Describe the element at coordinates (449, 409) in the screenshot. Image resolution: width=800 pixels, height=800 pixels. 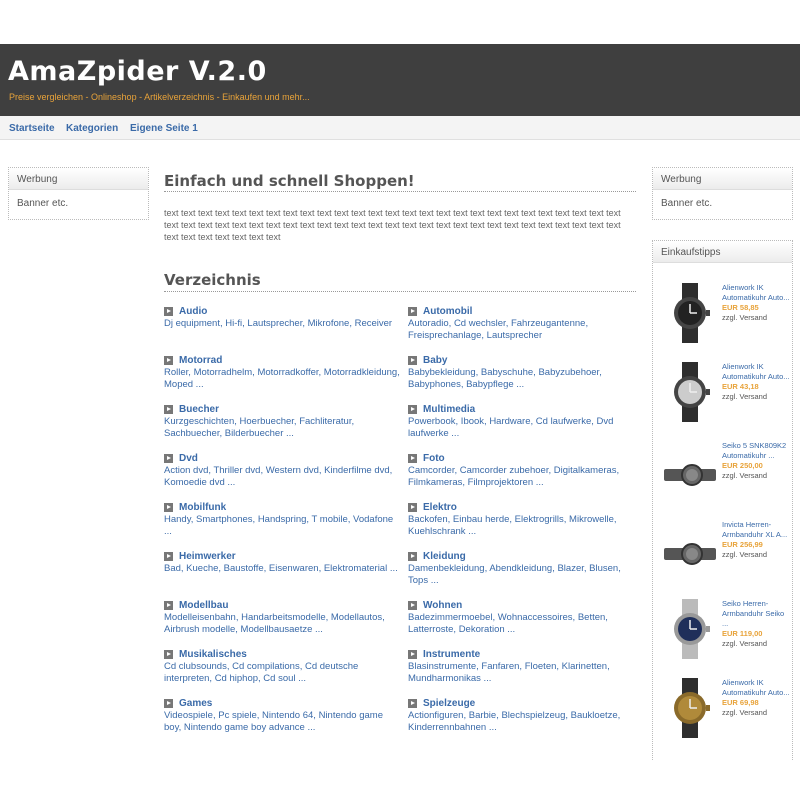
I see `category-title-label: Multimedia` at that location.